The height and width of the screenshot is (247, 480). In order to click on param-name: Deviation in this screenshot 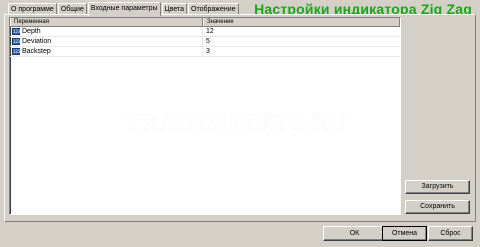, I will do `click(37, 41)`.